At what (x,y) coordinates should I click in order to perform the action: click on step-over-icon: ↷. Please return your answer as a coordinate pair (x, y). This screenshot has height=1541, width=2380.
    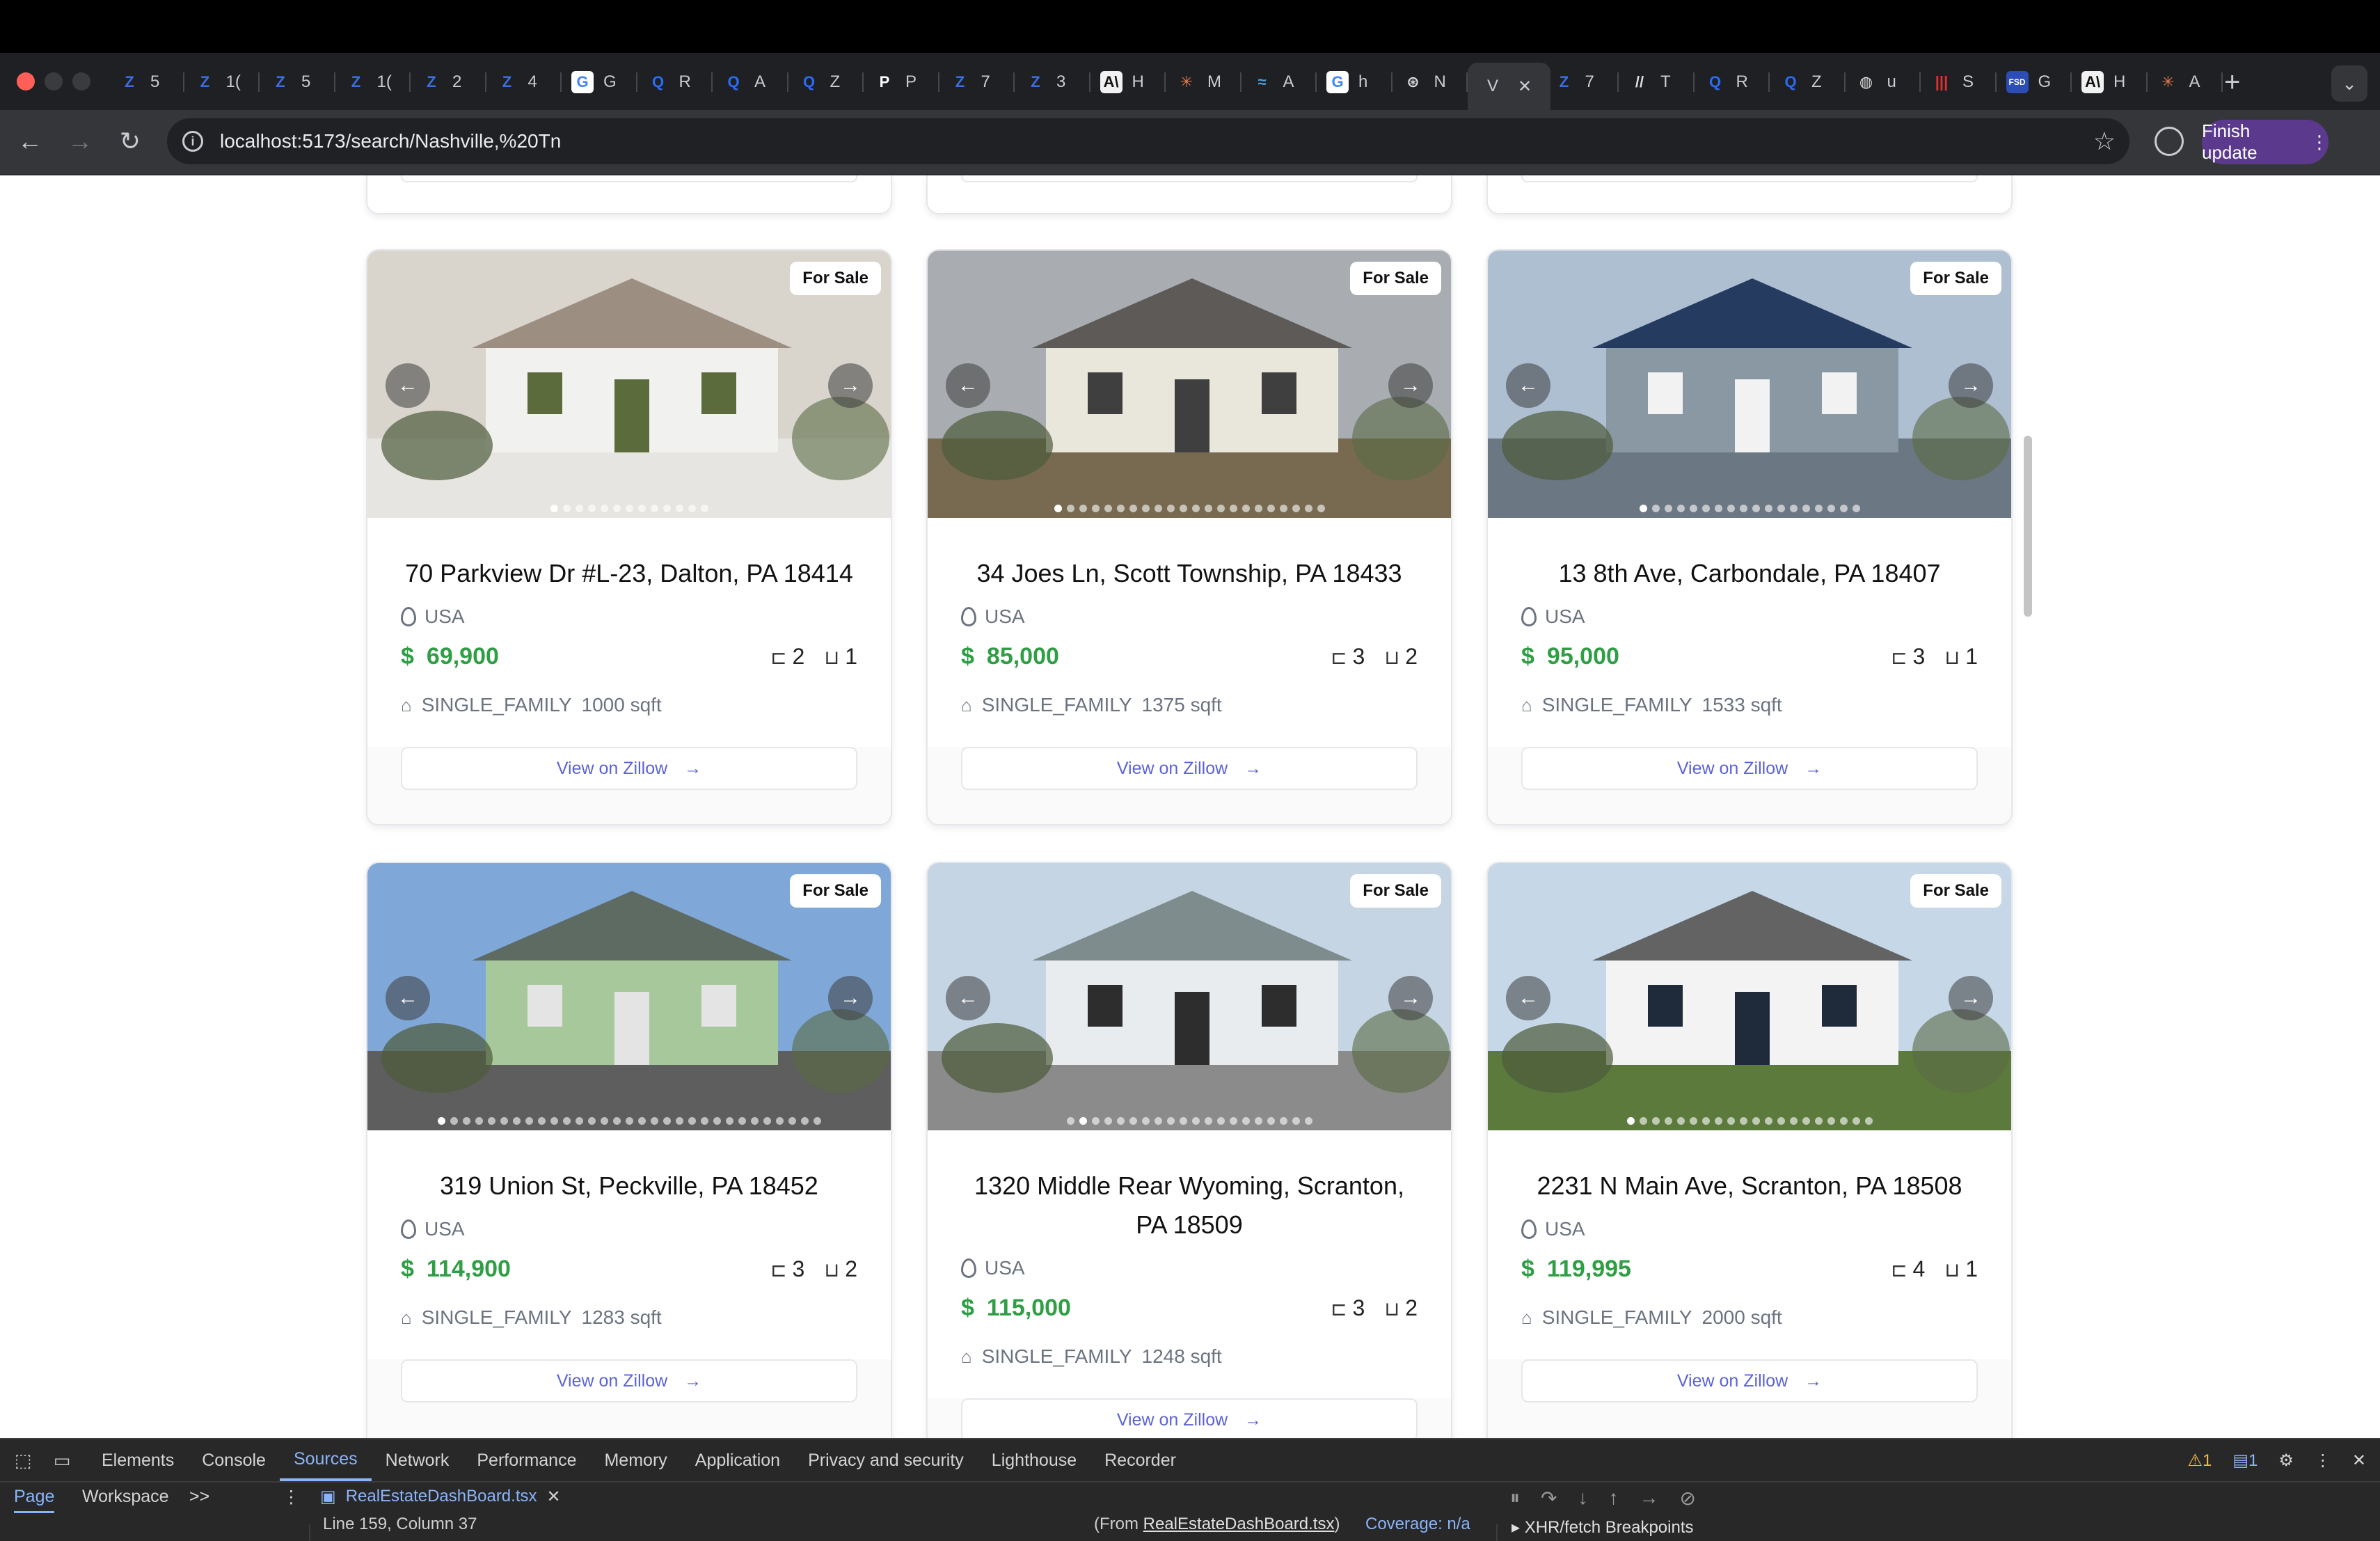
    Looking at the image, I should click on (1549, 1498).